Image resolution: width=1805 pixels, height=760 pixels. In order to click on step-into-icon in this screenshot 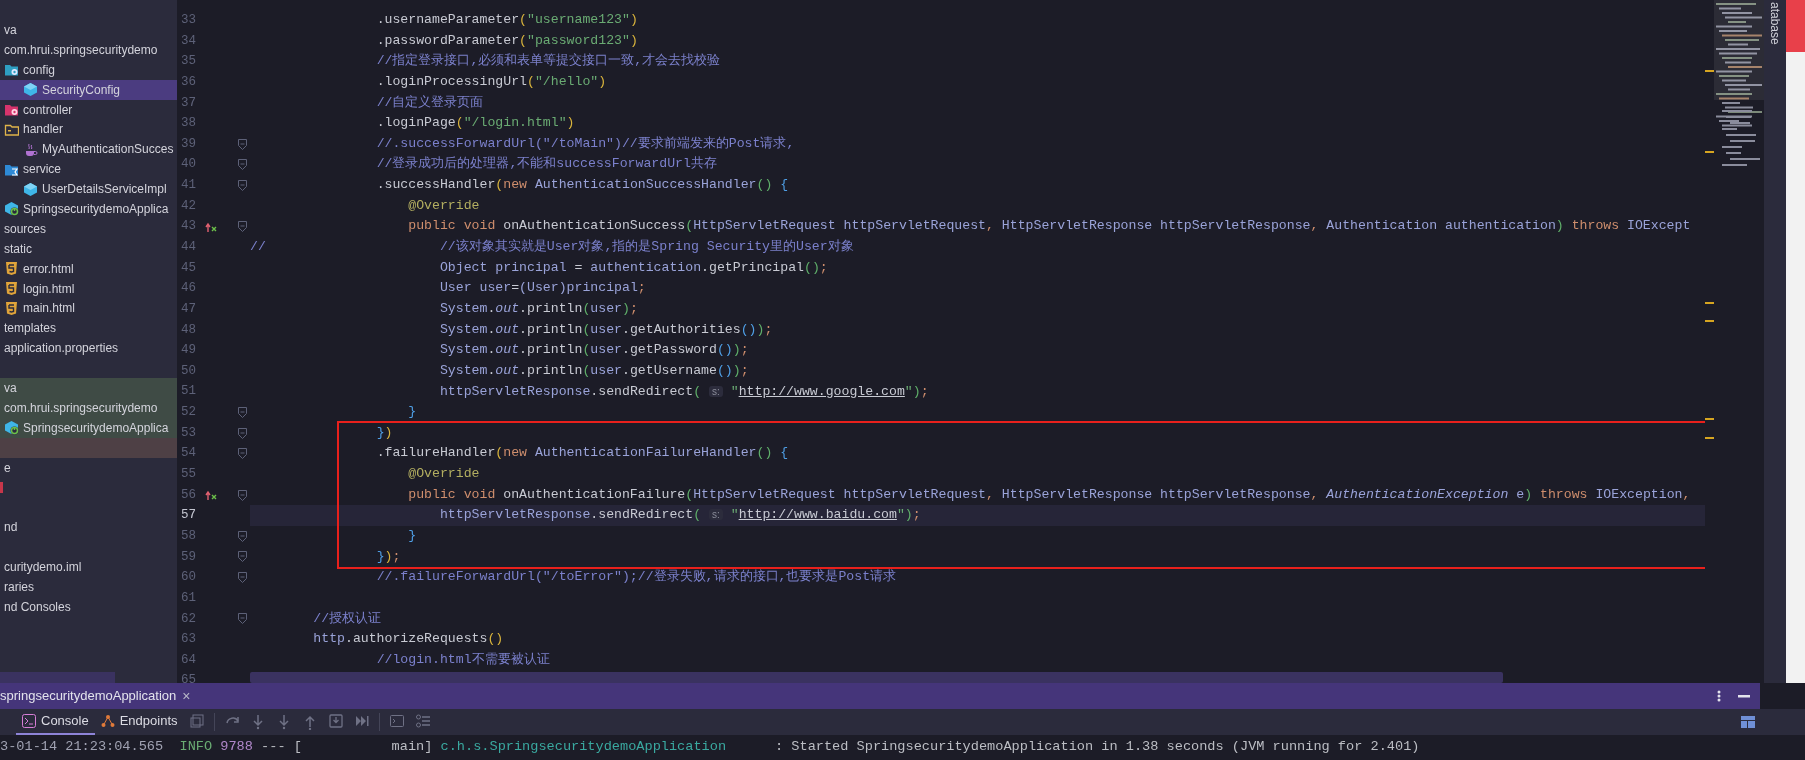, I will do `click(257, 722)`.